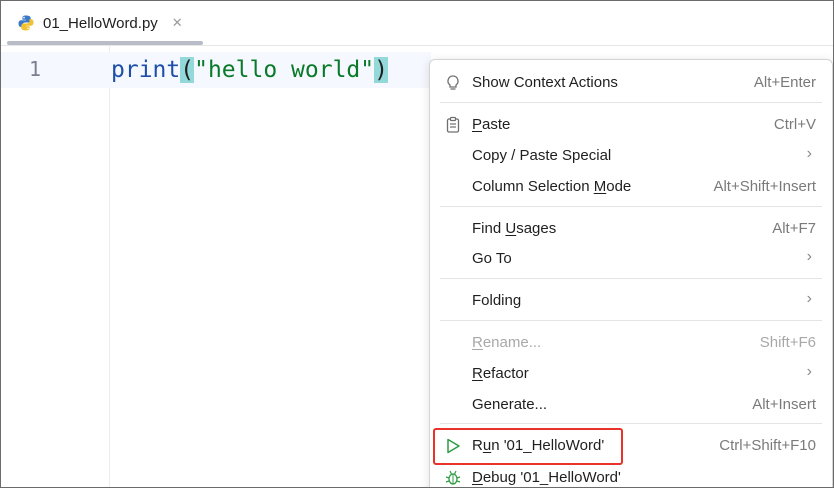 The width and height of the screenshot is (834, 488). I want to click on editor-tab-bar: 01_HelloWord.py ✕, so click(417, 23).